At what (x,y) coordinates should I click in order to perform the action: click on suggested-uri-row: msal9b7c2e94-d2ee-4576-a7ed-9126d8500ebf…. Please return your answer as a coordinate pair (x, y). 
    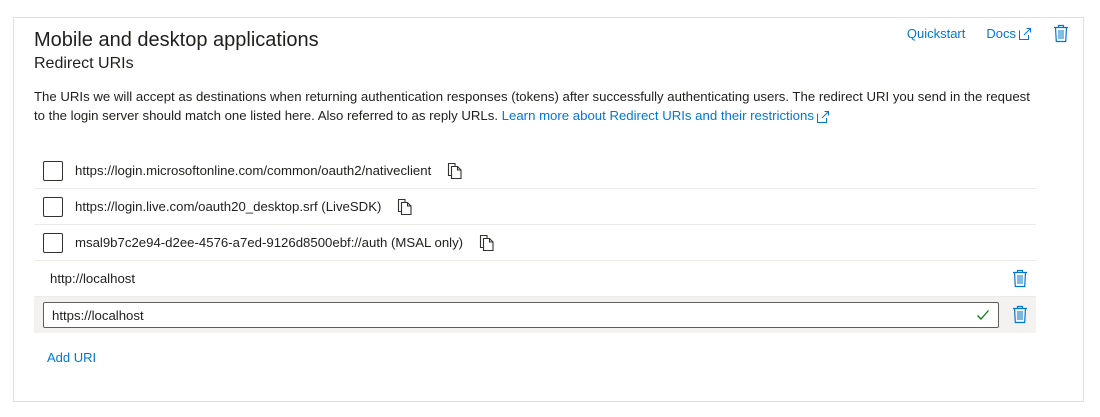
    Looking at the image, I should click on (535, 243).